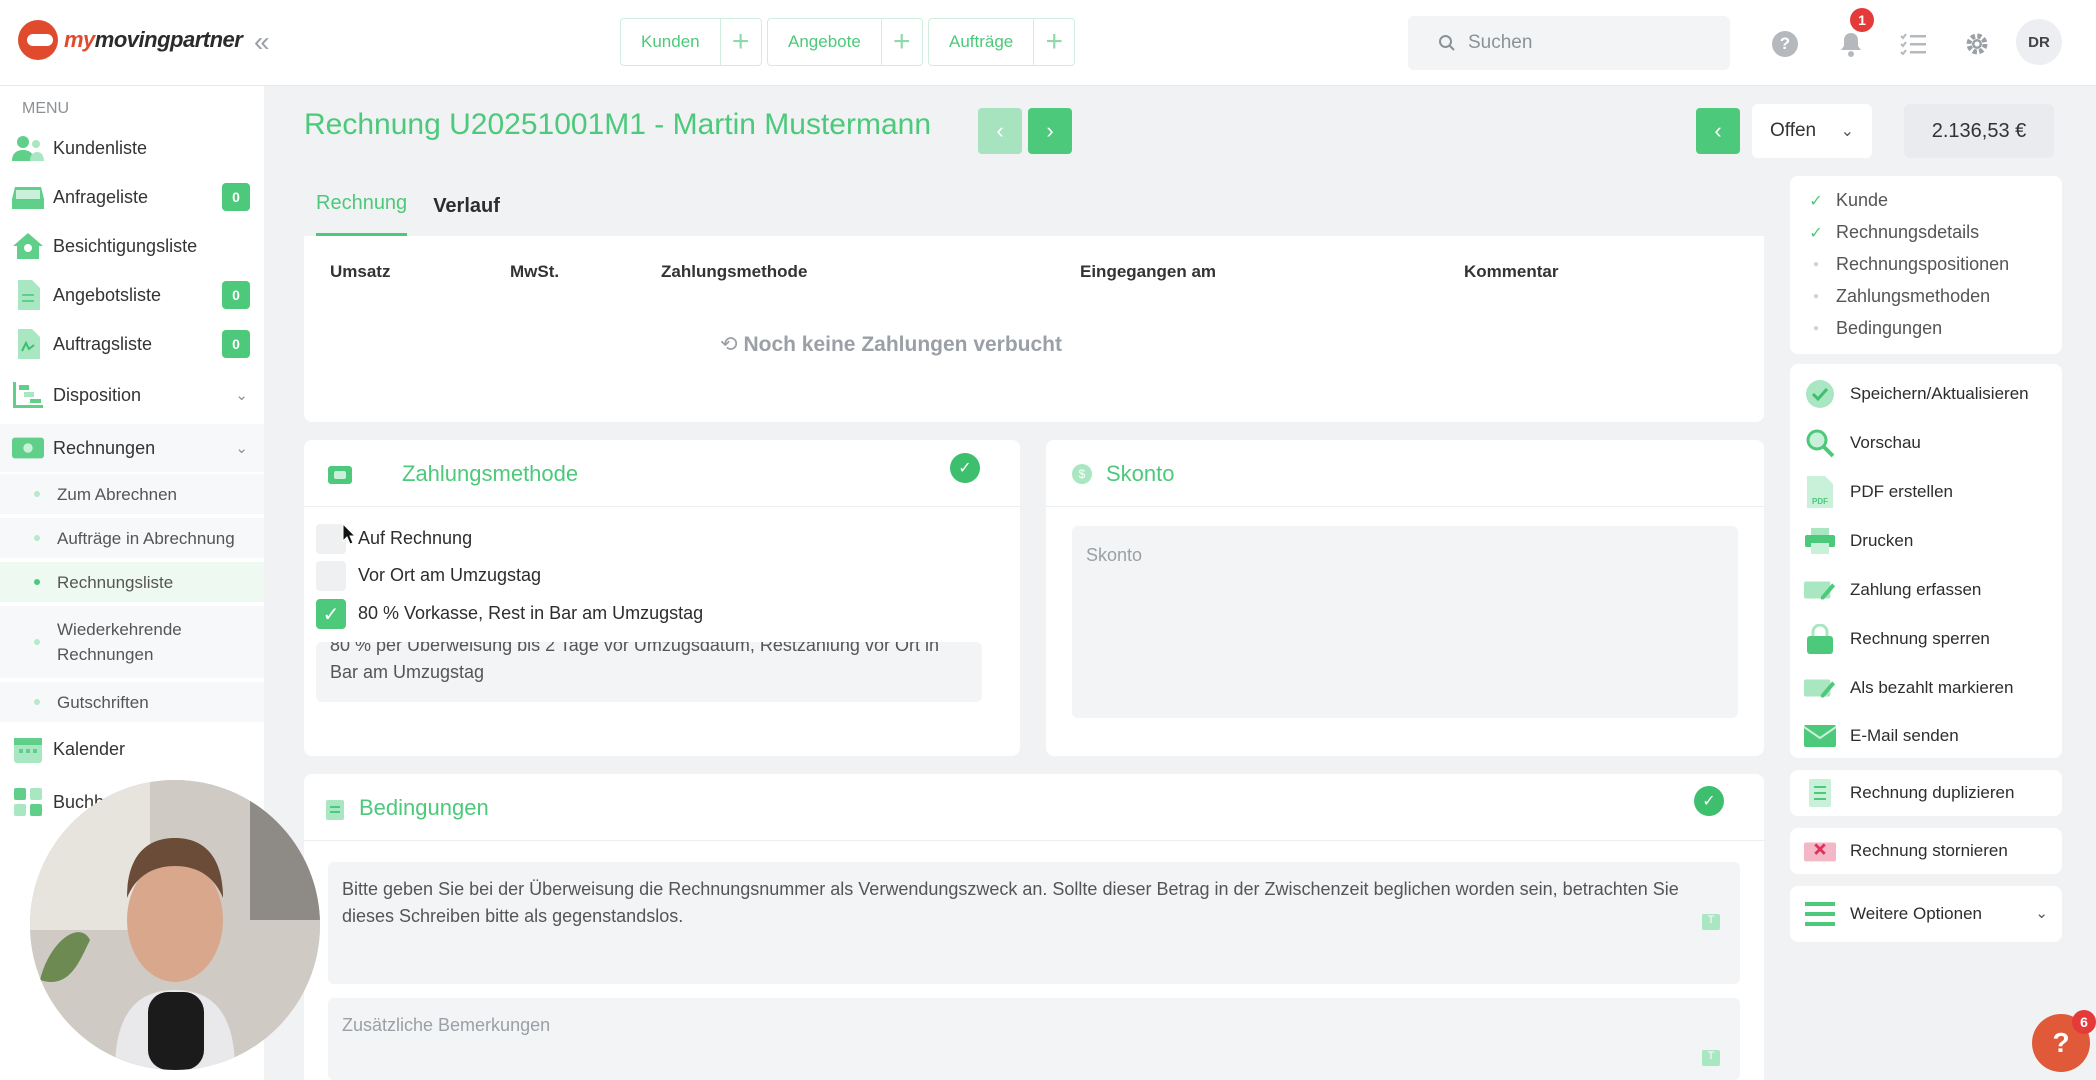  Describe the element at coordinates (1908, 688) in the screenshot. I see `mark-paid-button: Als bezahlt markieren` at that location.